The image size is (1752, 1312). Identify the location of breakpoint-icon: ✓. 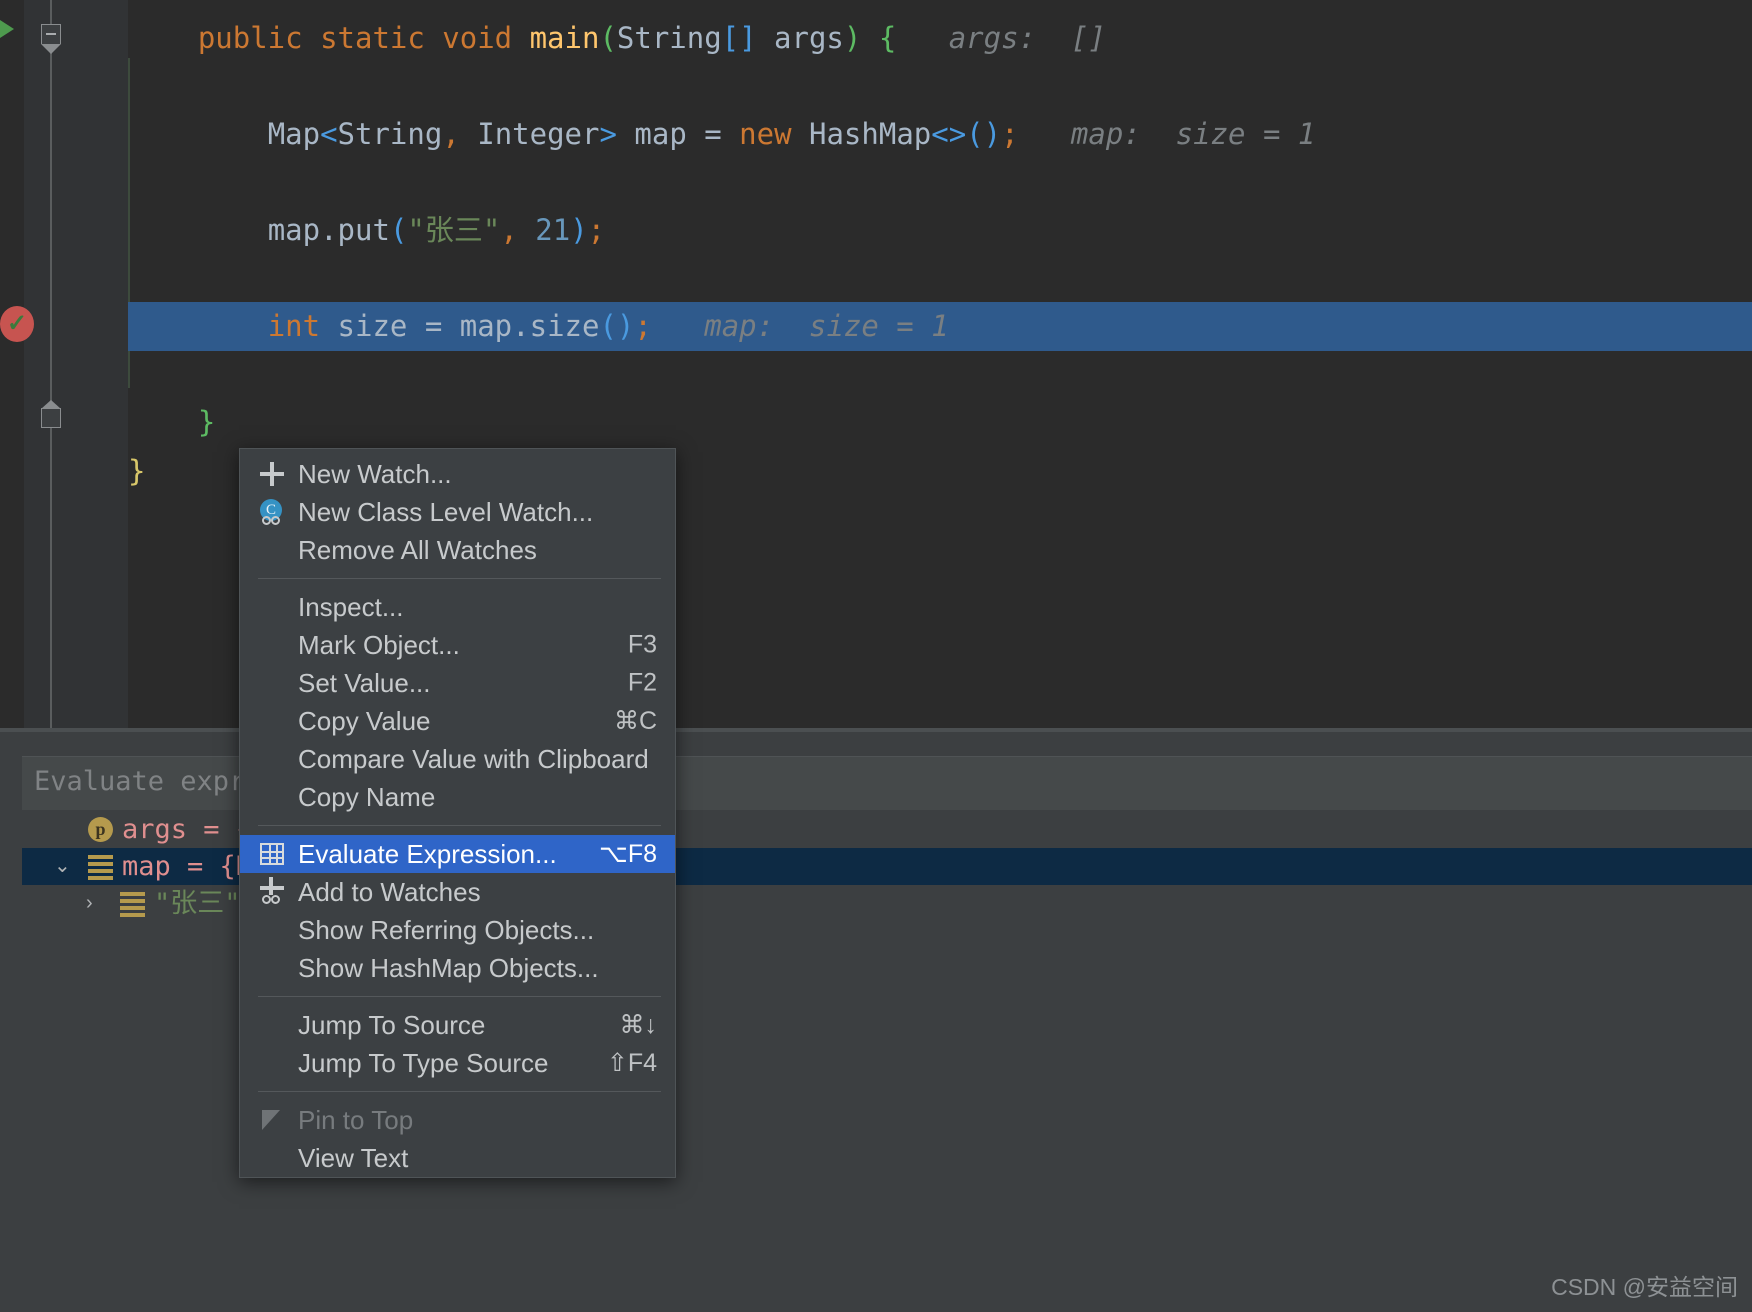
(17, 324).